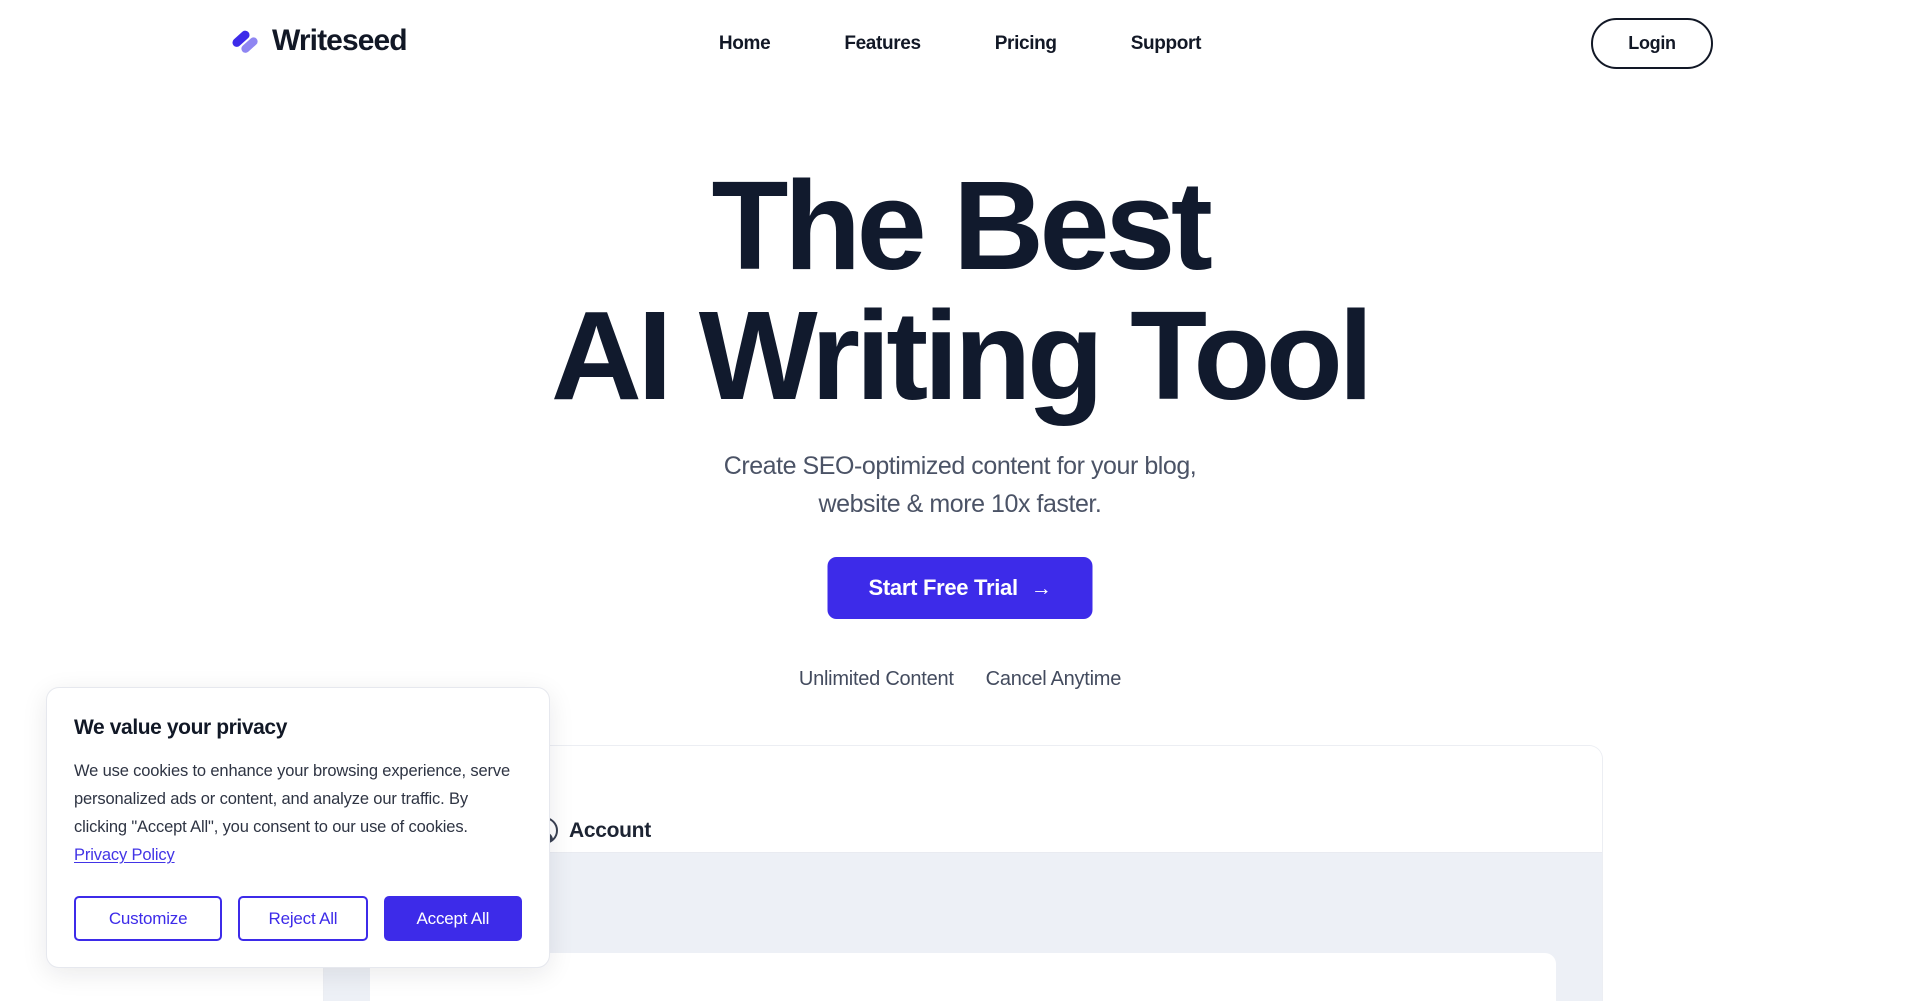 This screenshot has height=1001, width=1920. I want to click on cookie-banner-title: We value your privacy, so click(180, 727).